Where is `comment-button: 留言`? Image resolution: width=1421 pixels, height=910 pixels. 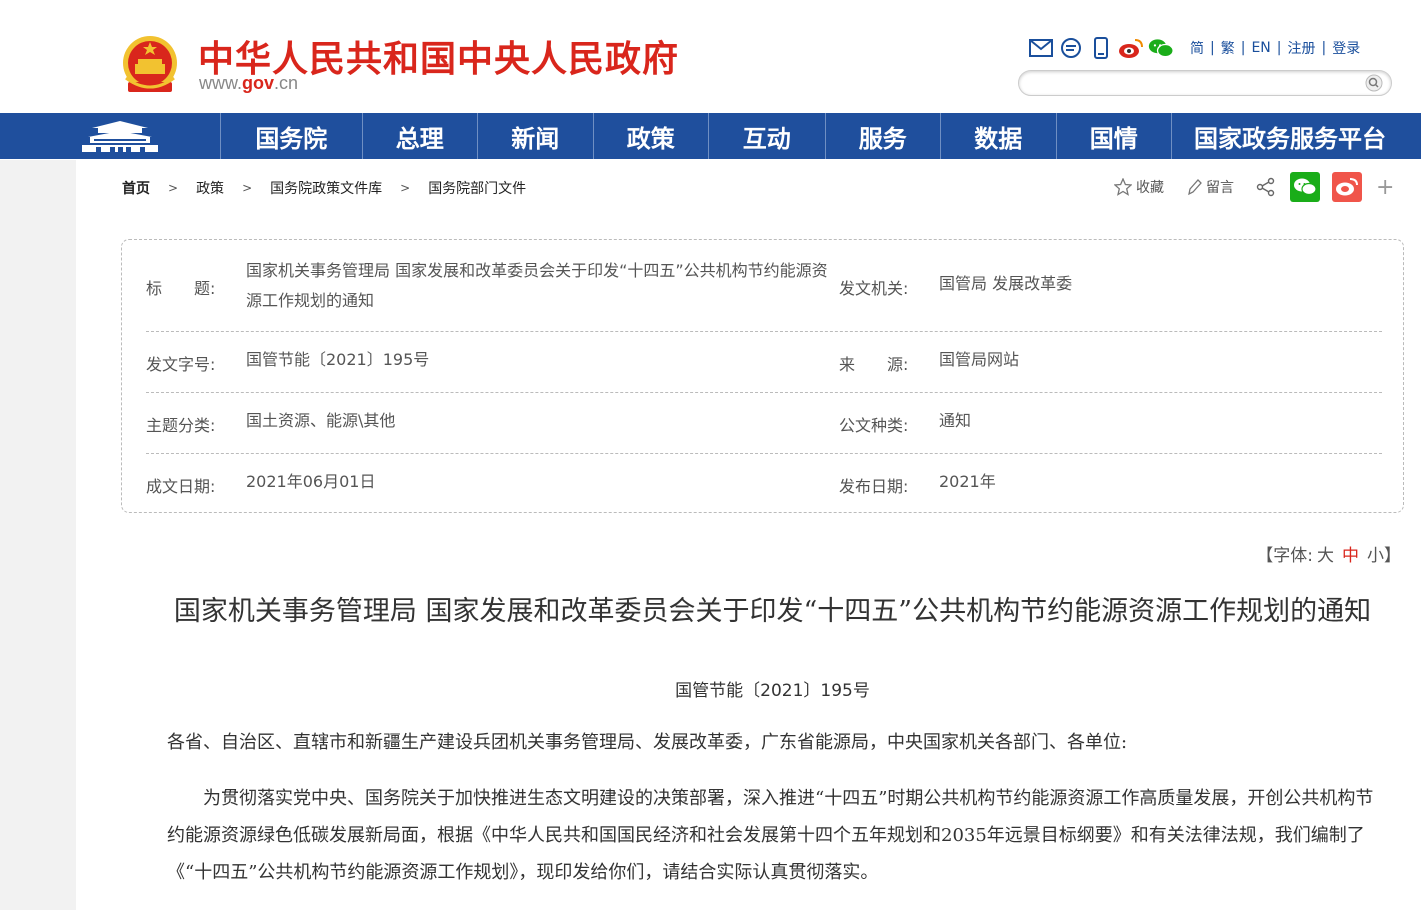
comment-button: 留言 is located at coordinates (1210, 187).